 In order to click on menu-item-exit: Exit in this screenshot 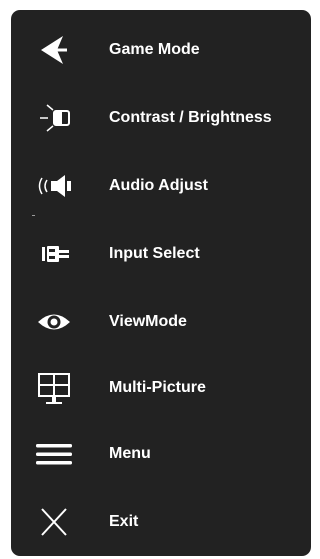, I will do `click(161, 522)`.